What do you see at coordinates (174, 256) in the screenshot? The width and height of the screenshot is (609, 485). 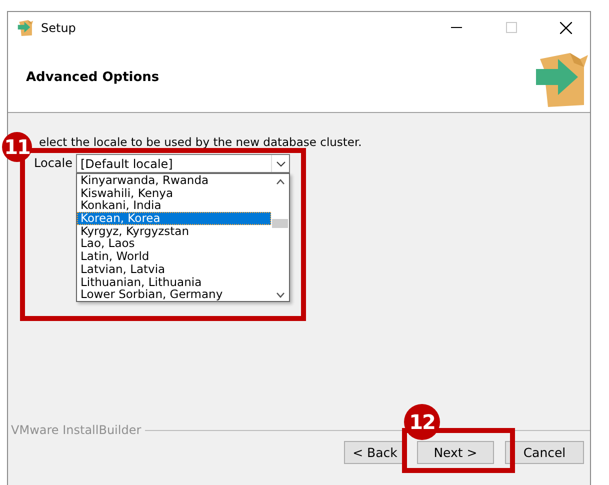 I see `list-option: Latin, World` at bounding box center [174, 256].